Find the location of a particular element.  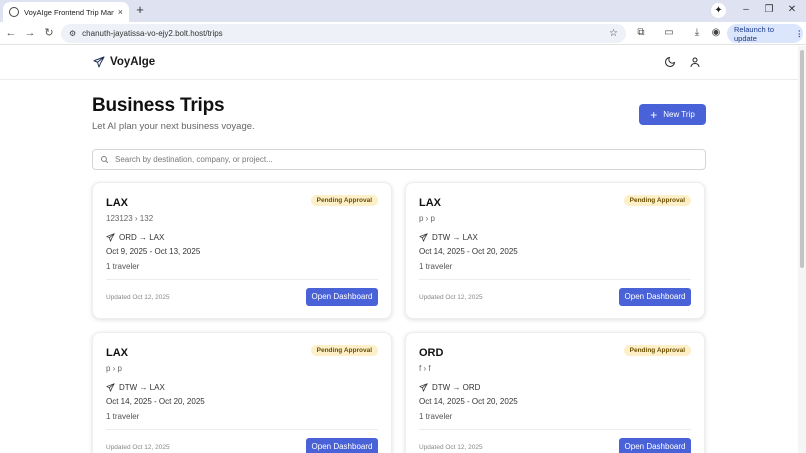

search-bar is located at coordinates (399, 159).